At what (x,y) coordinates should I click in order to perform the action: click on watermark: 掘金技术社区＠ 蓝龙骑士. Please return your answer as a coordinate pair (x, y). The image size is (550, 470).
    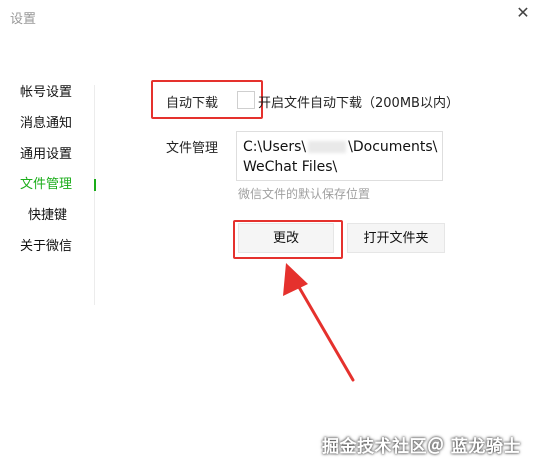
    Looking at the image, I should click on (421, 447).